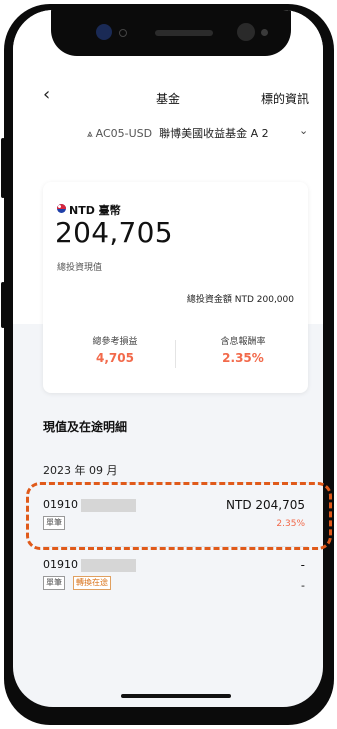 The width and height of the screenshot is (337, 729). Describe the element at coordinates (124, 133) in the screenshot. I see `fund-code: AC05-USD` at that location.